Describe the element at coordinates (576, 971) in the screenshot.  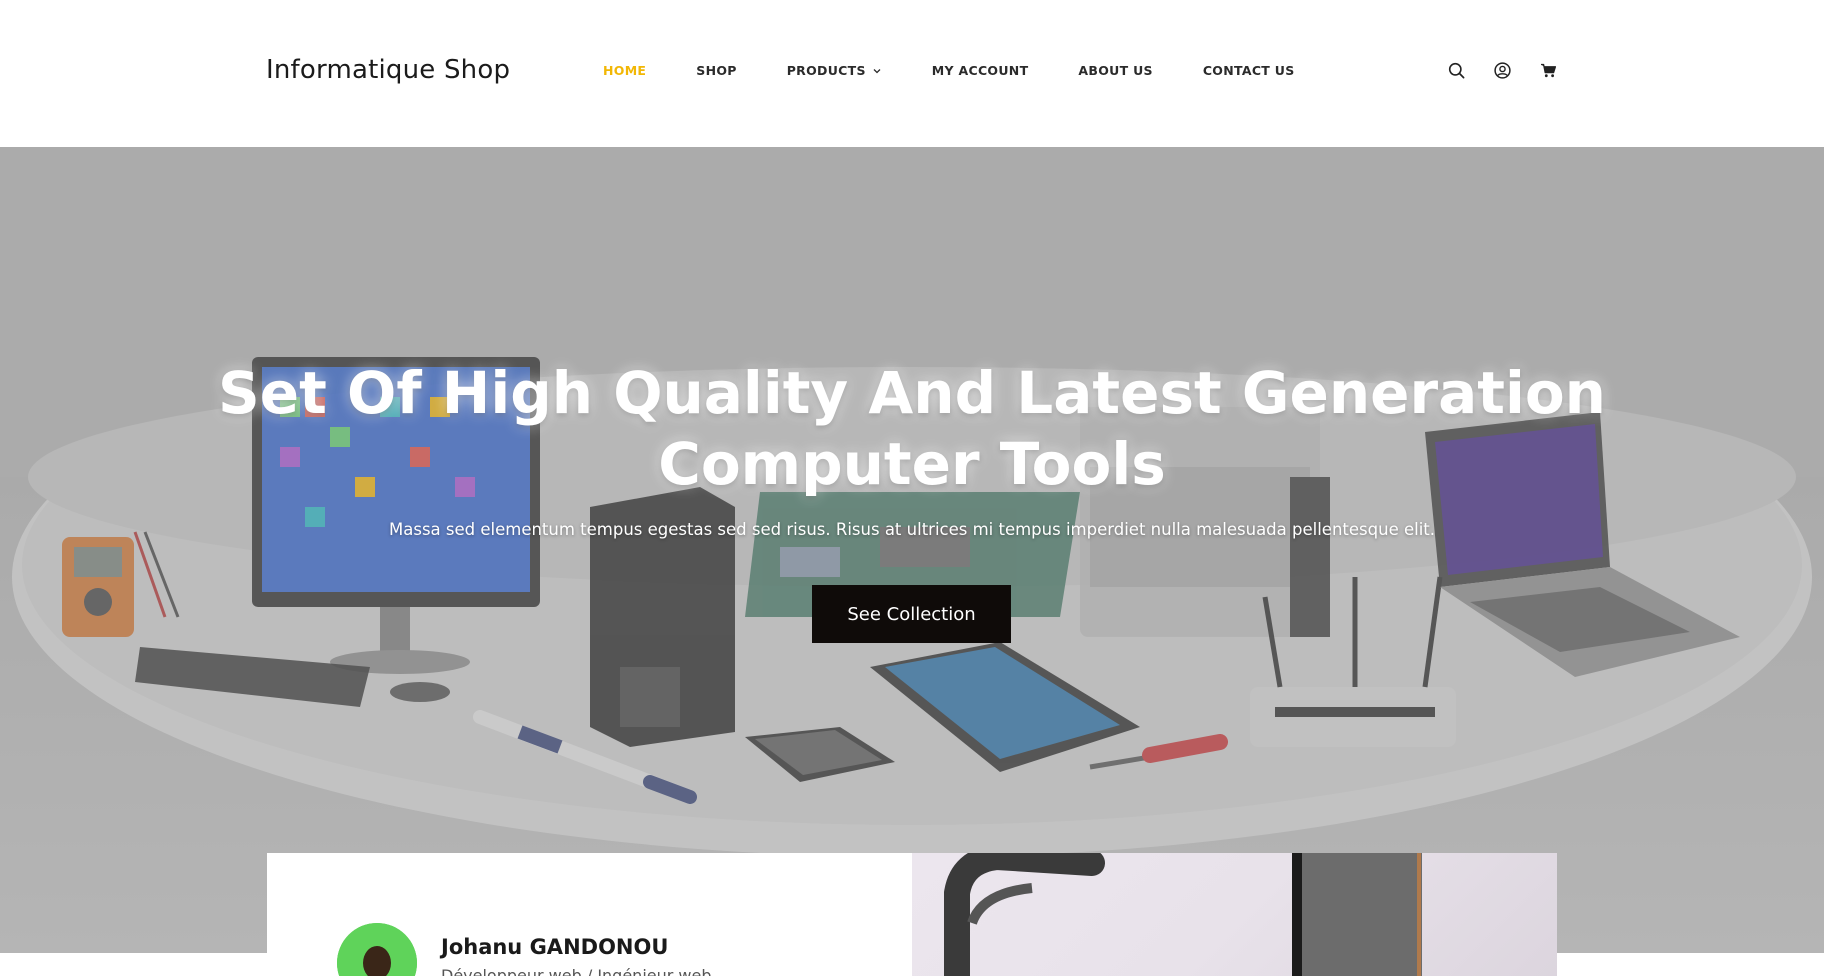
I see `member-role: Développeur web / Ingénieur web` at that location.